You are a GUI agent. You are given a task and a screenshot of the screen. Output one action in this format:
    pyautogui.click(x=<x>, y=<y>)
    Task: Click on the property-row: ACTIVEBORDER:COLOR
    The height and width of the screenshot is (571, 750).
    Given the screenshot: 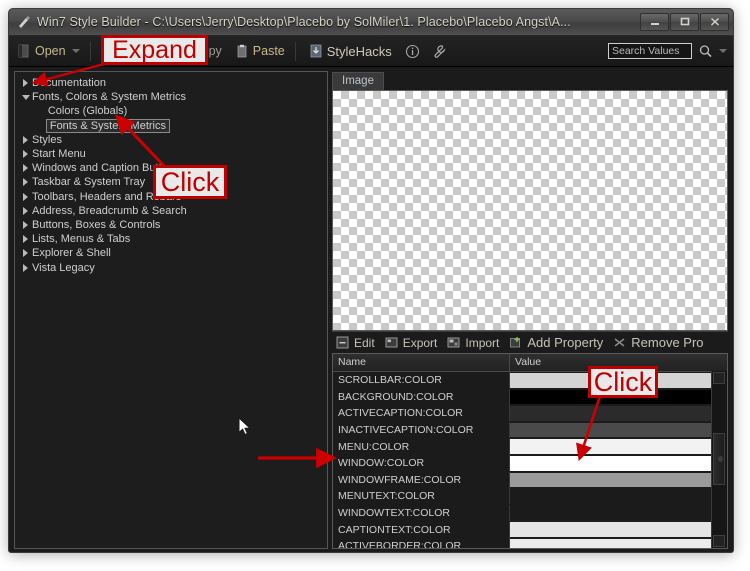 What is the action you would take?
    pyautogui.click(x=530, y=543)
    